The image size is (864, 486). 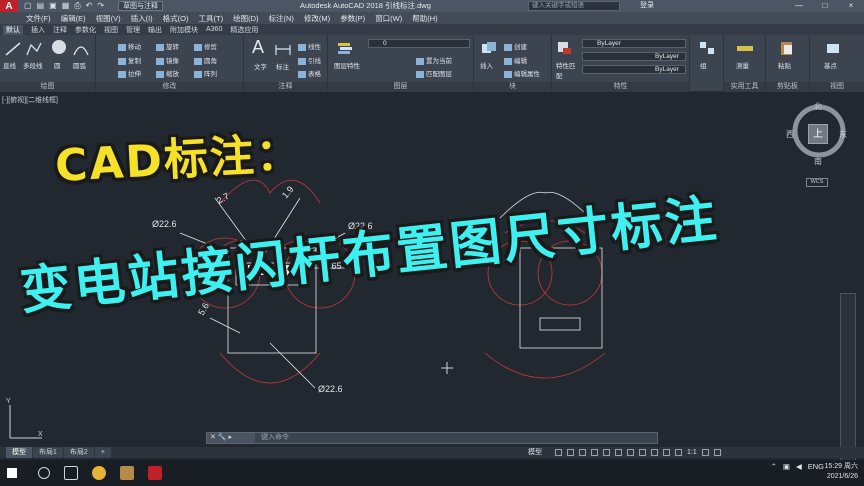 I want to click on workspace-switch-icon, so click(x=705, y=452).